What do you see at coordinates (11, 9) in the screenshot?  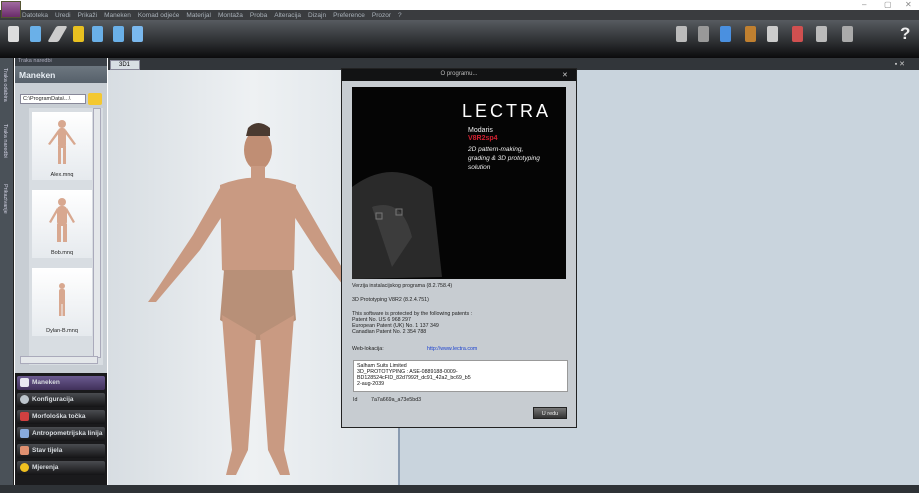 I see `app-logo-icon` at bounding box center [11, 9].